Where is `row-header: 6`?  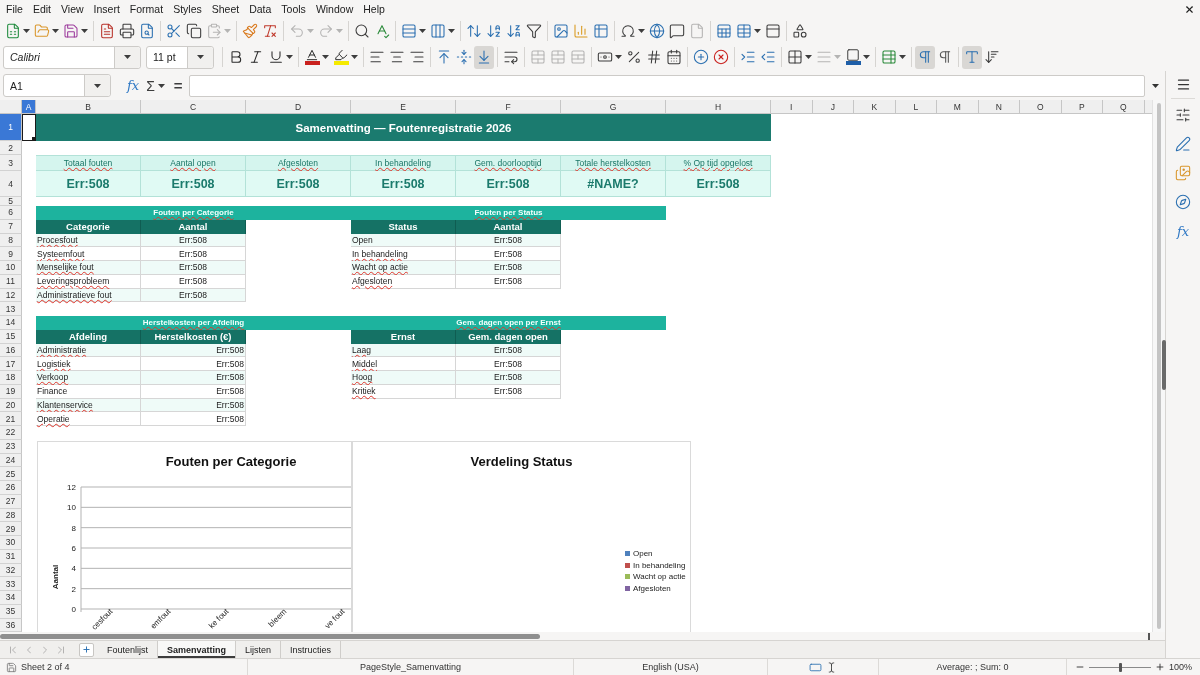
row-header: 6 is located at coordinates (11, 213).